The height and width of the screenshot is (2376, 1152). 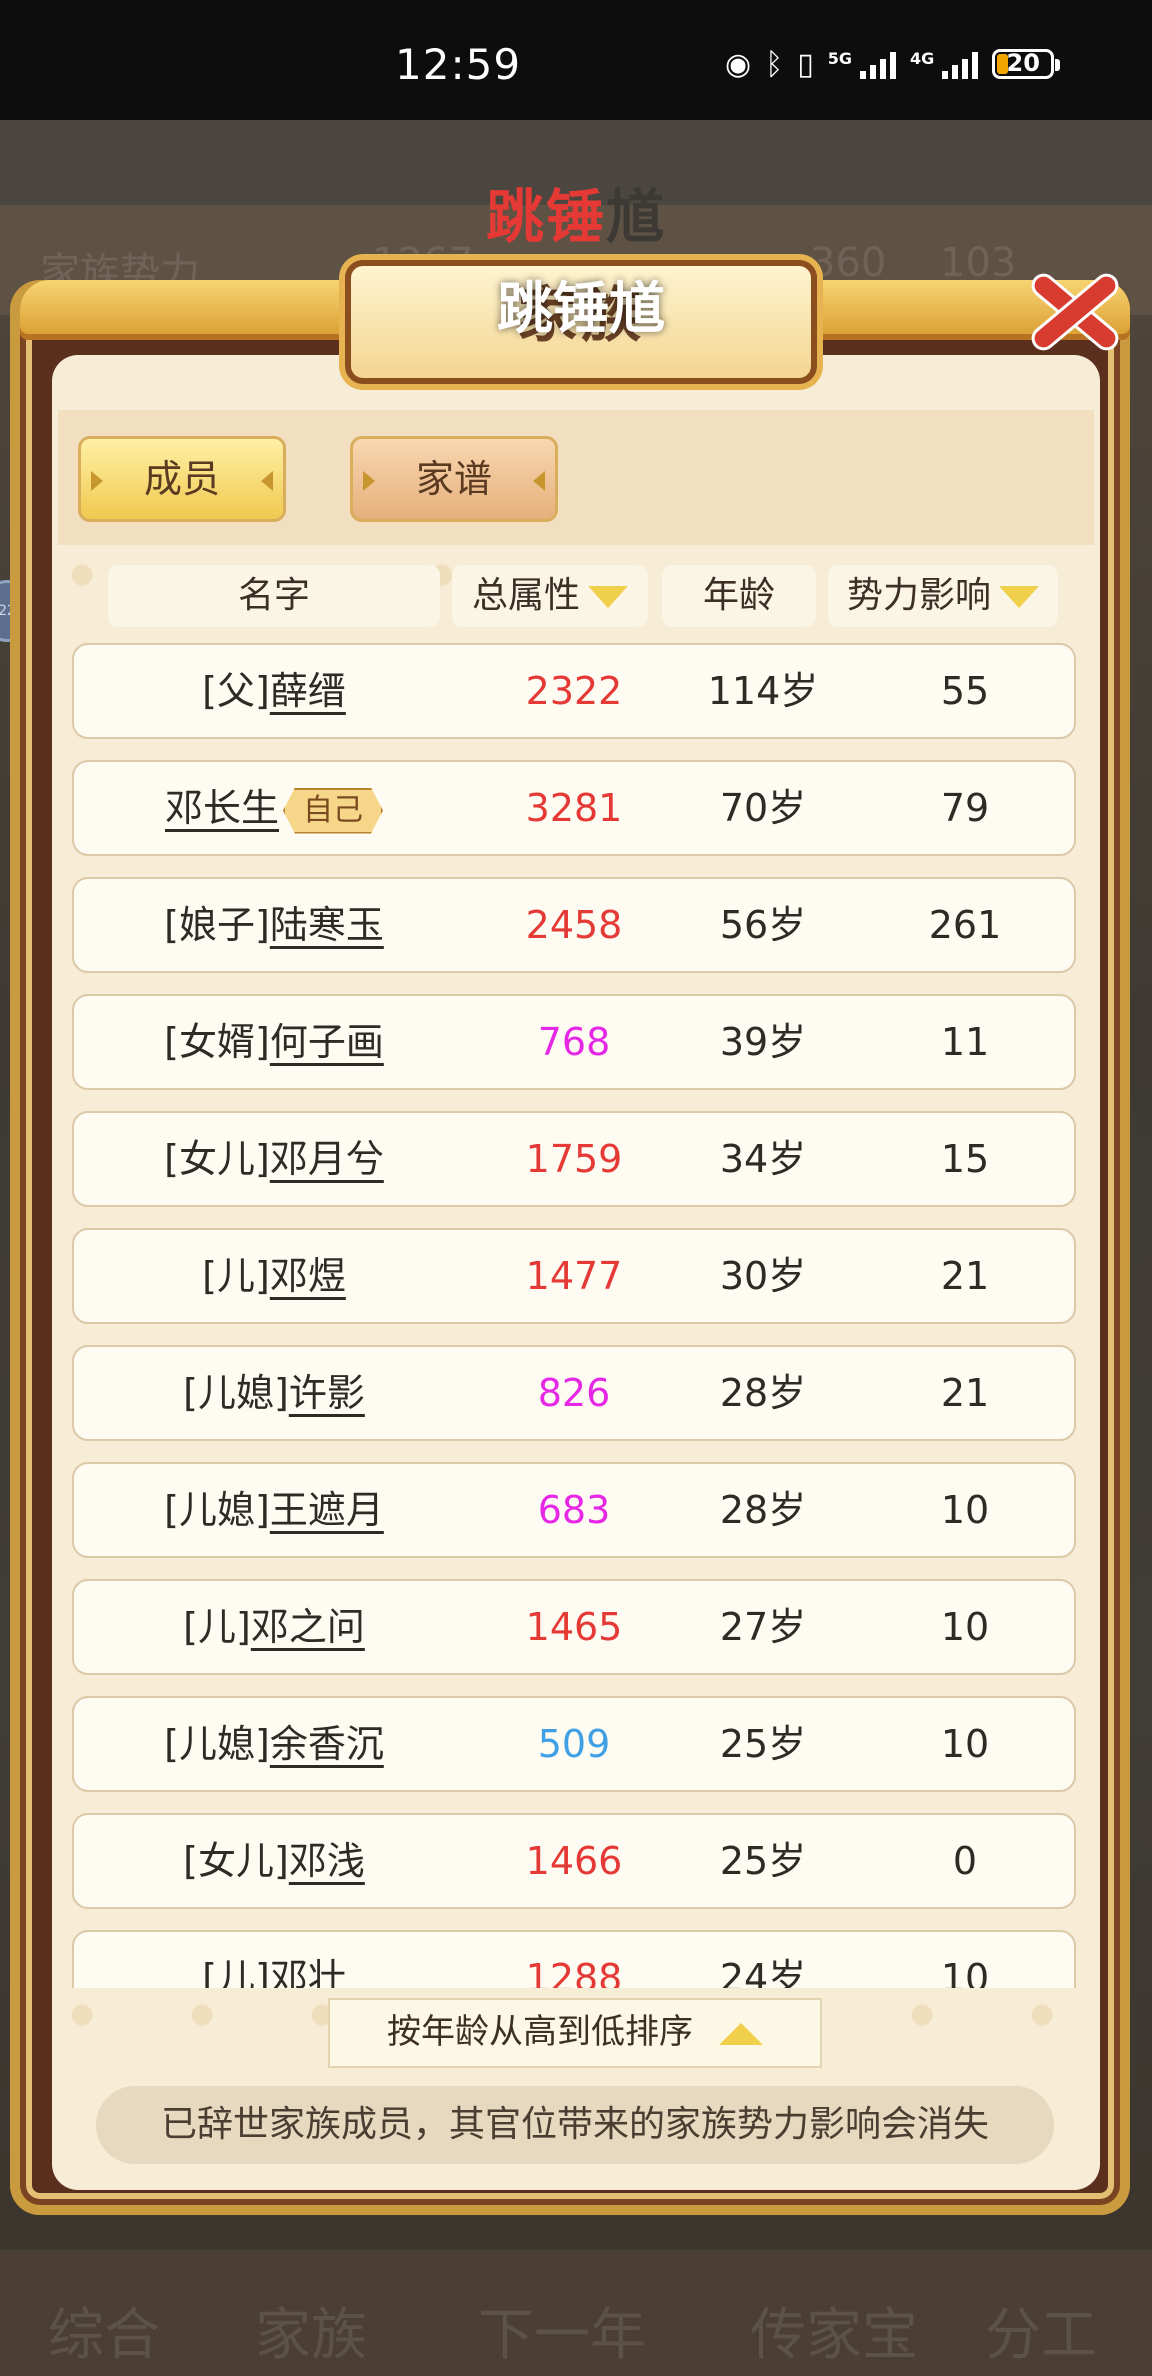 I want to click on member-attr-value: 509, so click(x=574, y=1744).